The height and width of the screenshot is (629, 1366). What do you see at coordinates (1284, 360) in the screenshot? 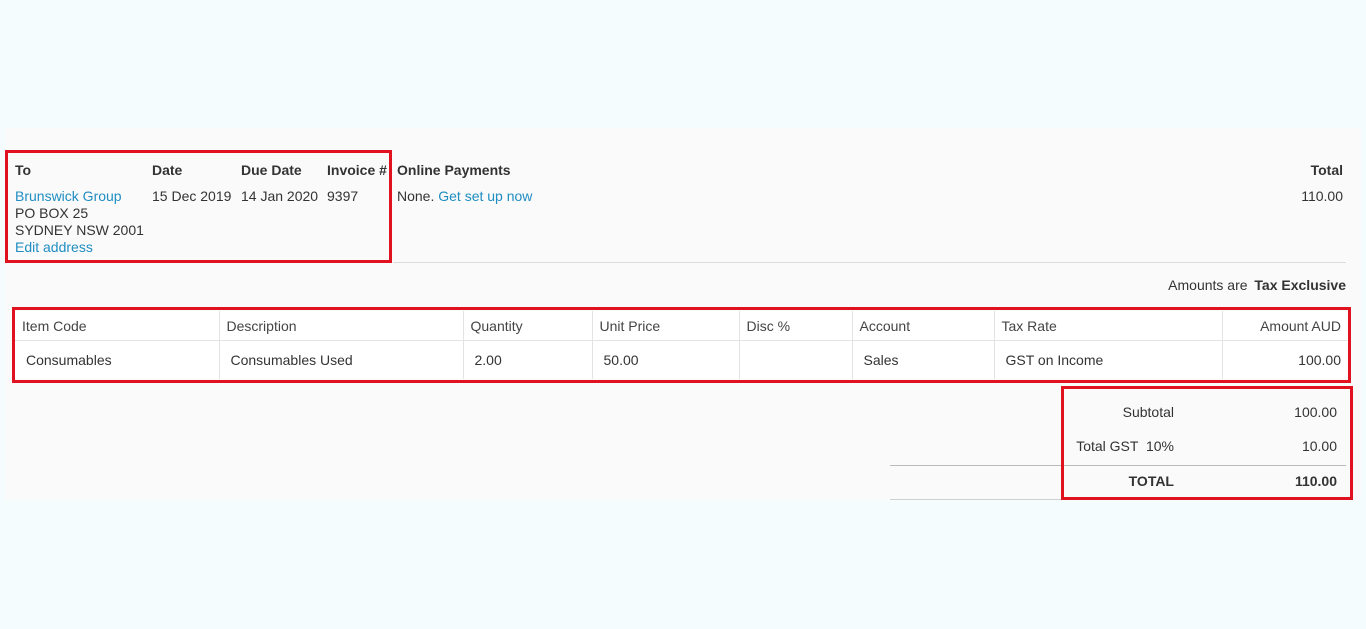
I see `amount-cell: 100.00` at bounding box center [1284, 360].